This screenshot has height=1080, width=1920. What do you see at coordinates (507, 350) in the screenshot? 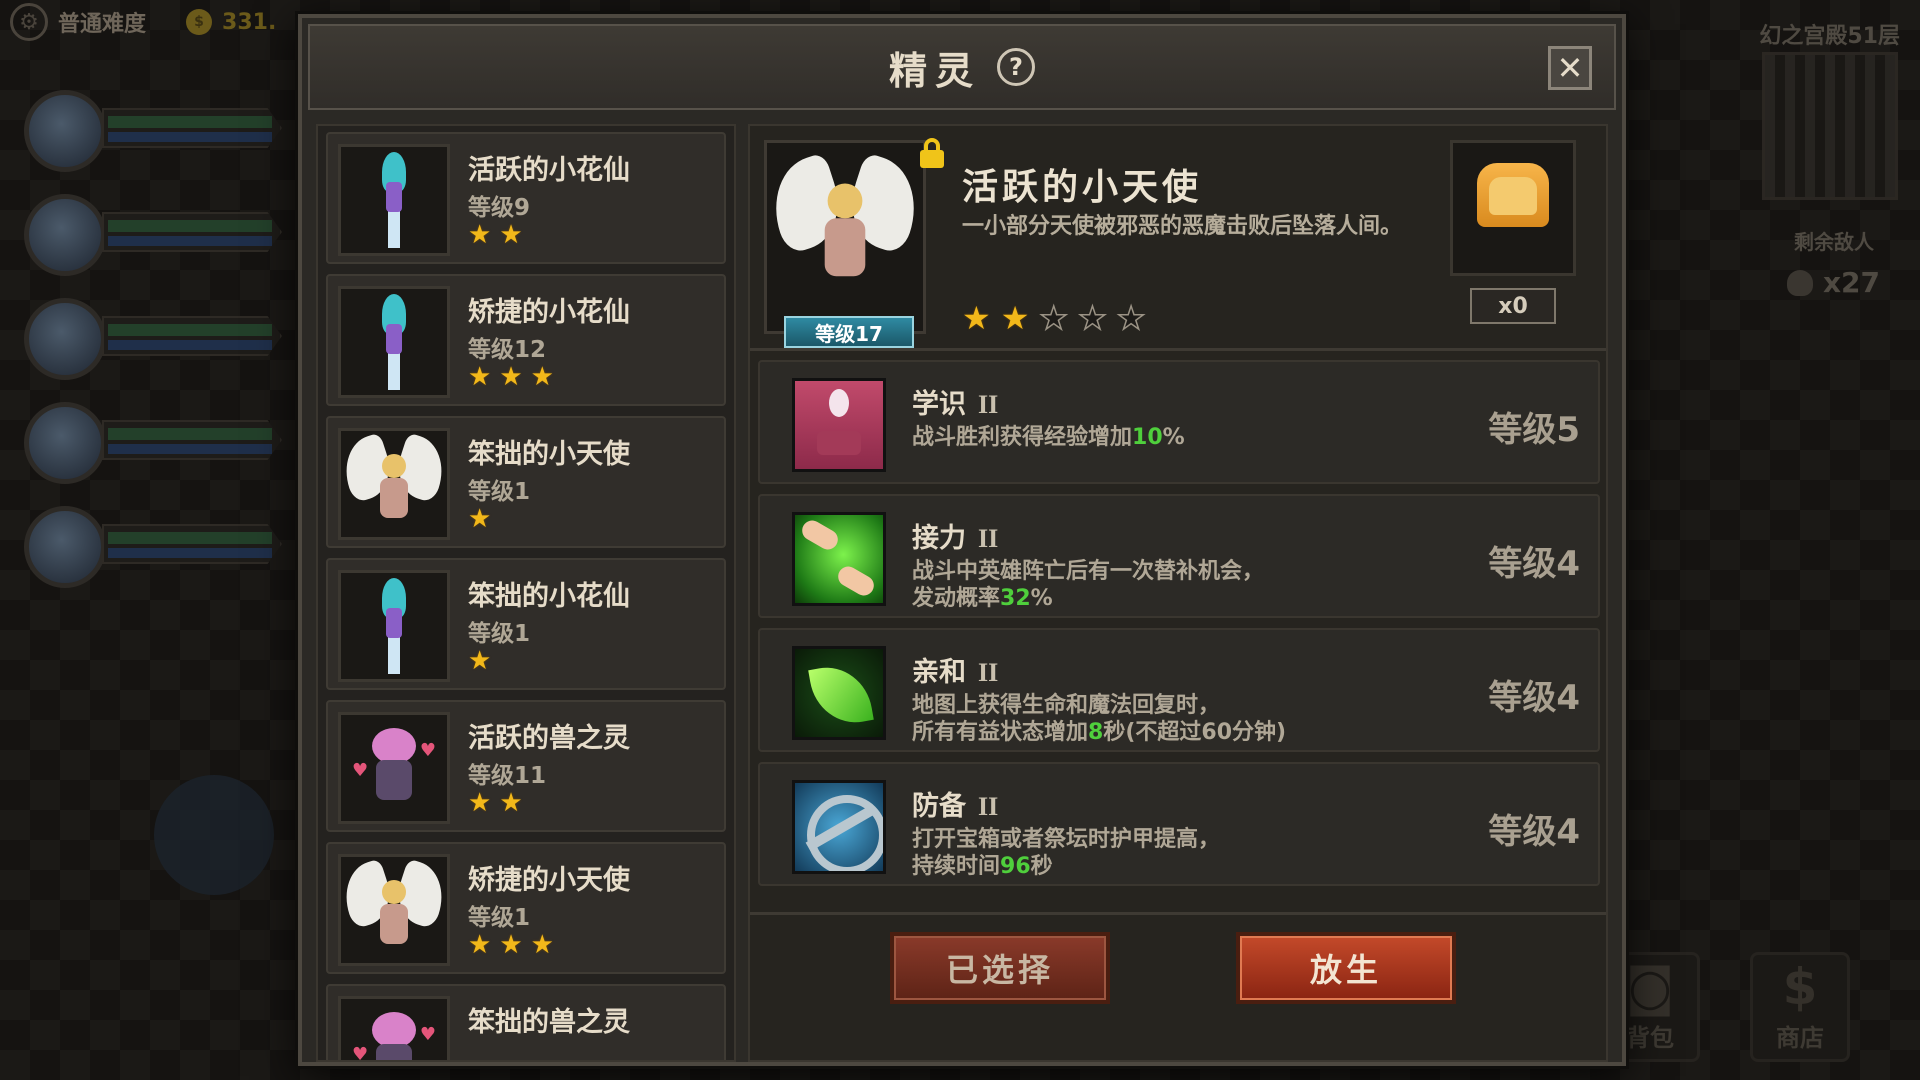
I see `spirit-item-level: 等级12` at bounding box center [507, 350].